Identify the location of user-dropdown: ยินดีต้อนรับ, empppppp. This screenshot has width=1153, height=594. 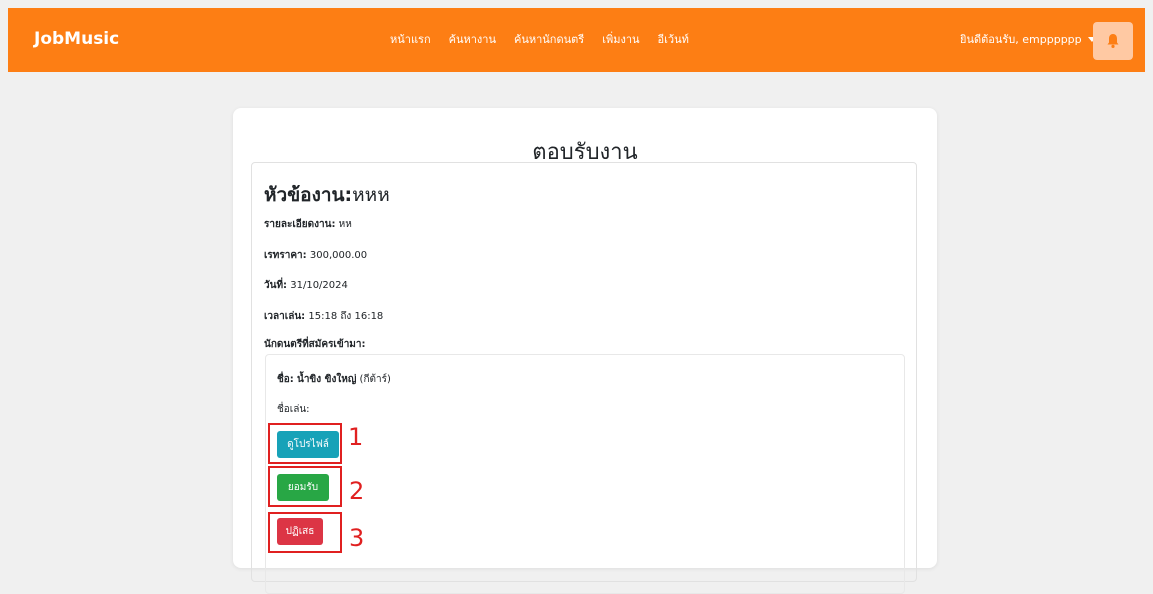
(1028, 39).